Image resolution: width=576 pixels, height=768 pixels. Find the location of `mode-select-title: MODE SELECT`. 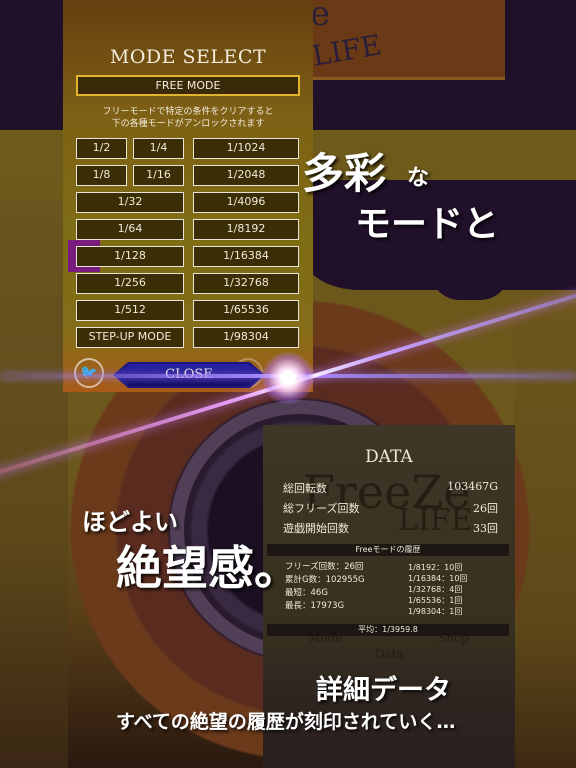

mode-select-title: MODE SELECT is located at coordinates (188, 57).